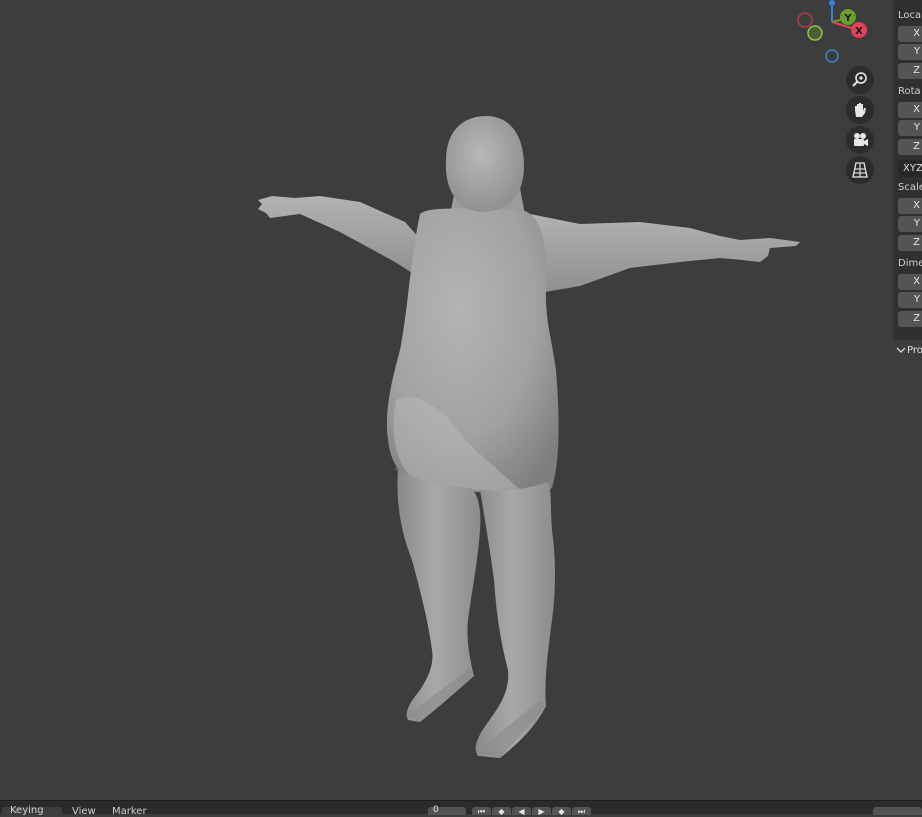  What do you see at coordinates (910, 71) in the screenshot?
I see `location-z-field: Z` at bounding box center [910, 71].